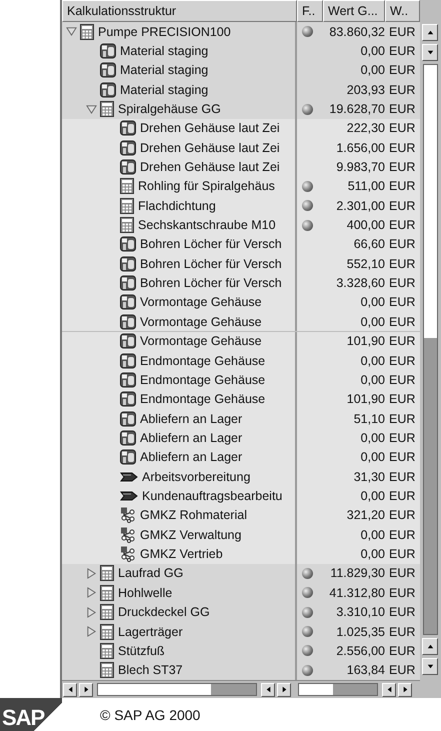  I want to click on node-label: Arbeitsvorbereitung, so click(196, 477).